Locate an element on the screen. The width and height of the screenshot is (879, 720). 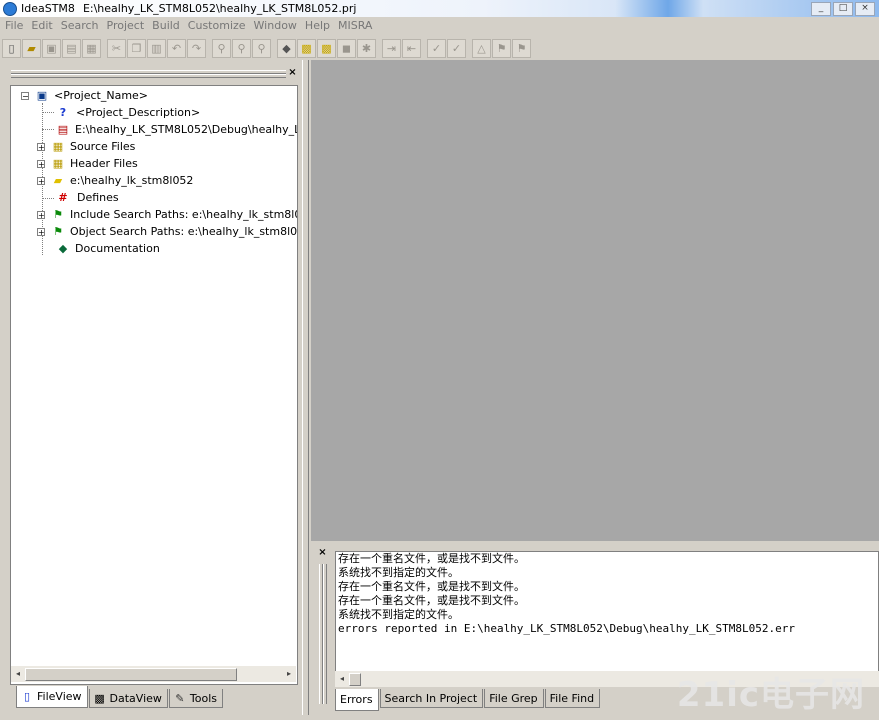
tree-item: + ▦ Source Files is located at coordinates (86, 146).